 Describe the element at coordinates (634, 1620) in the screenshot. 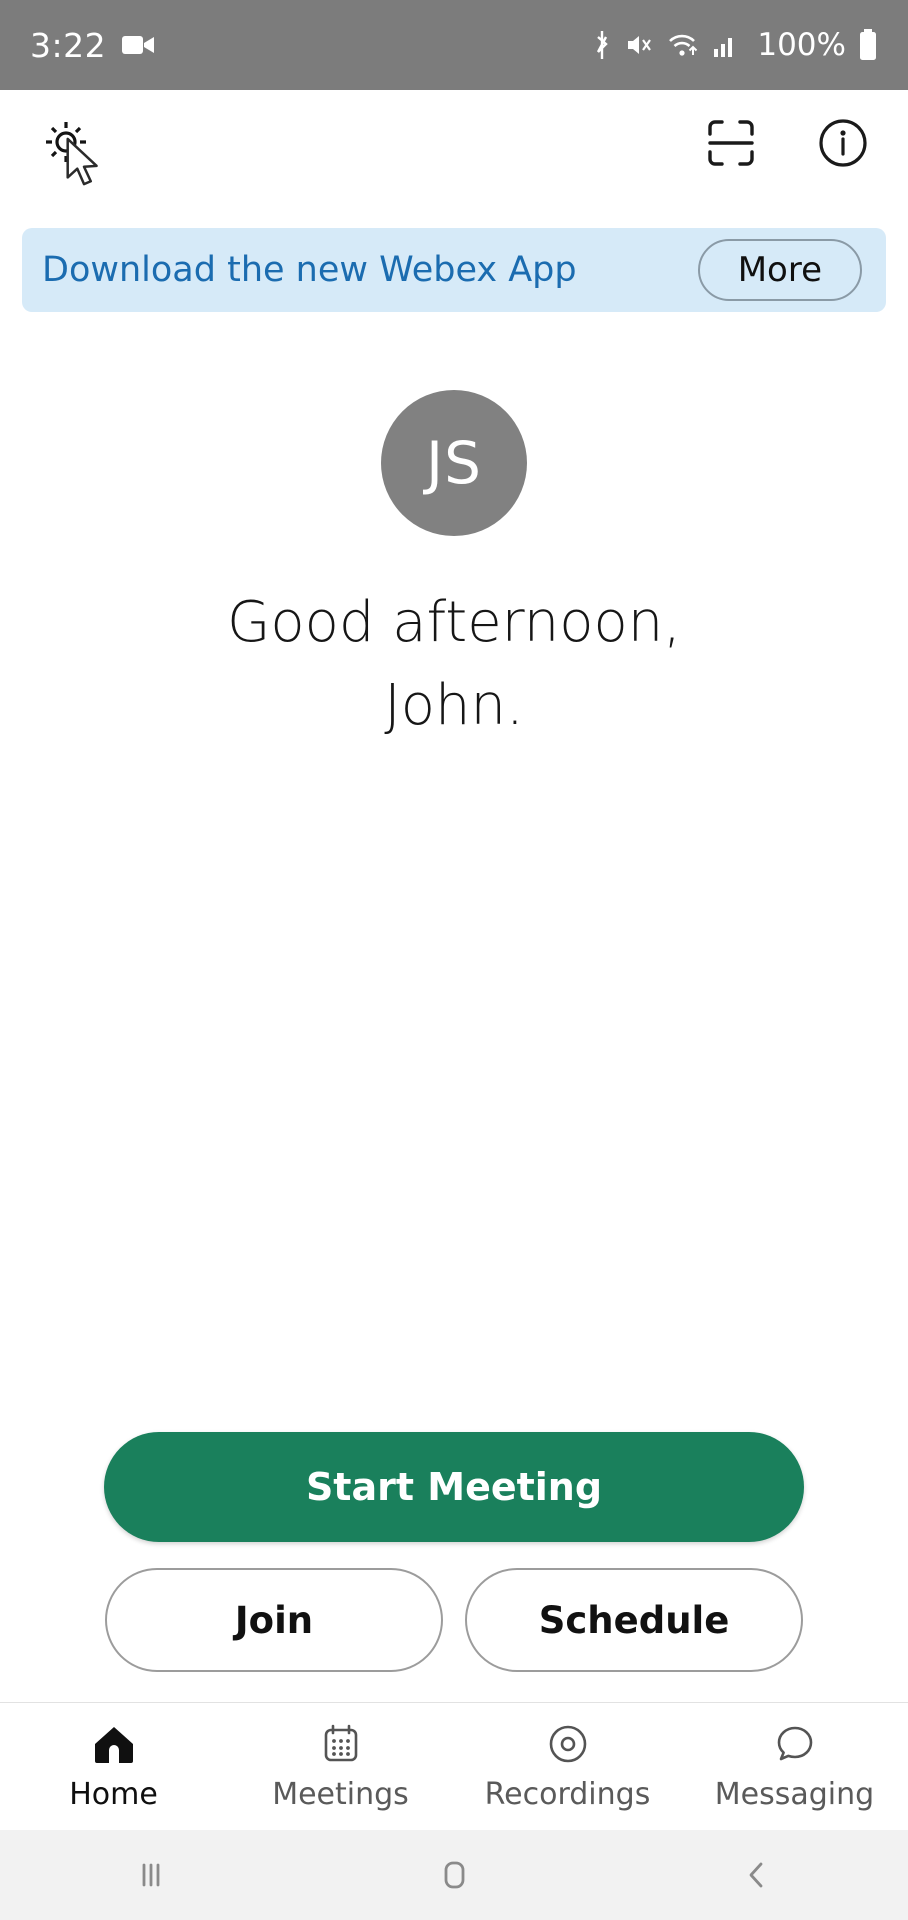

I see `schedule-button: Schedule` at that location.